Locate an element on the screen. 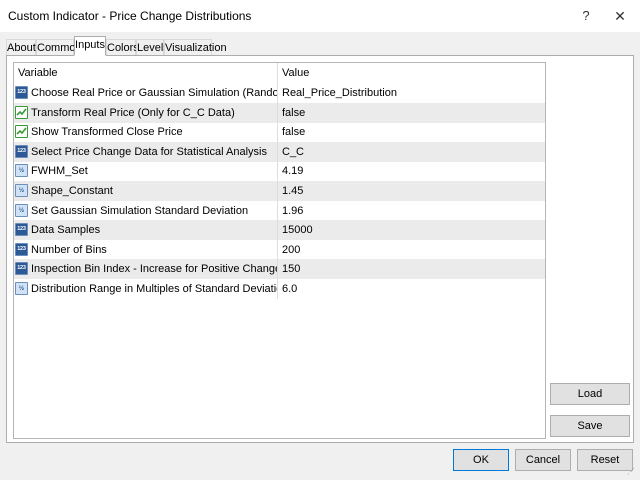 The height and width of the screenshot is (480, 640). input-variable-label: Number of Bins is located at coordinates (69, 249).